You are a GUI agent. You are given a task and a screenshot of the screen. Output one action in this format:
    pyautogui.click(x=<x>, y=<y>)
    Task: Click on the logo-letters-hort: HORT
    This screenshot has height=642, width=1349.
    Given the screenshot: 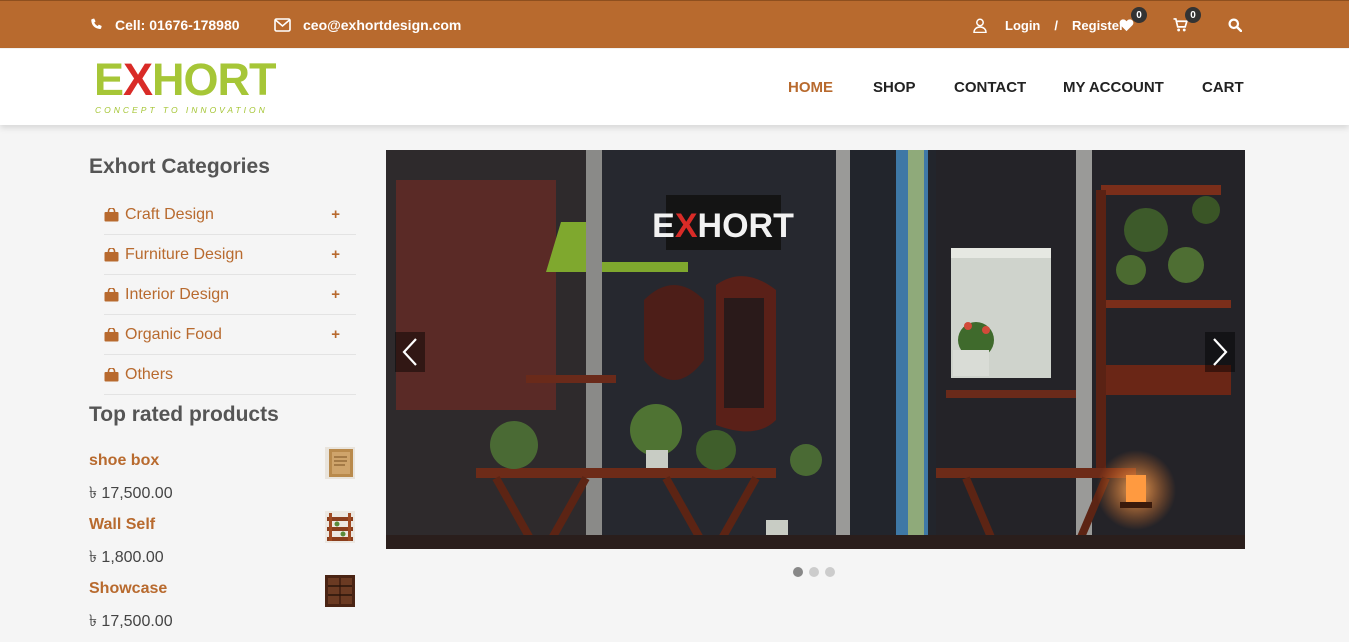 What is the action you would take?
    pyautogui.click(x=214, y=79)
    